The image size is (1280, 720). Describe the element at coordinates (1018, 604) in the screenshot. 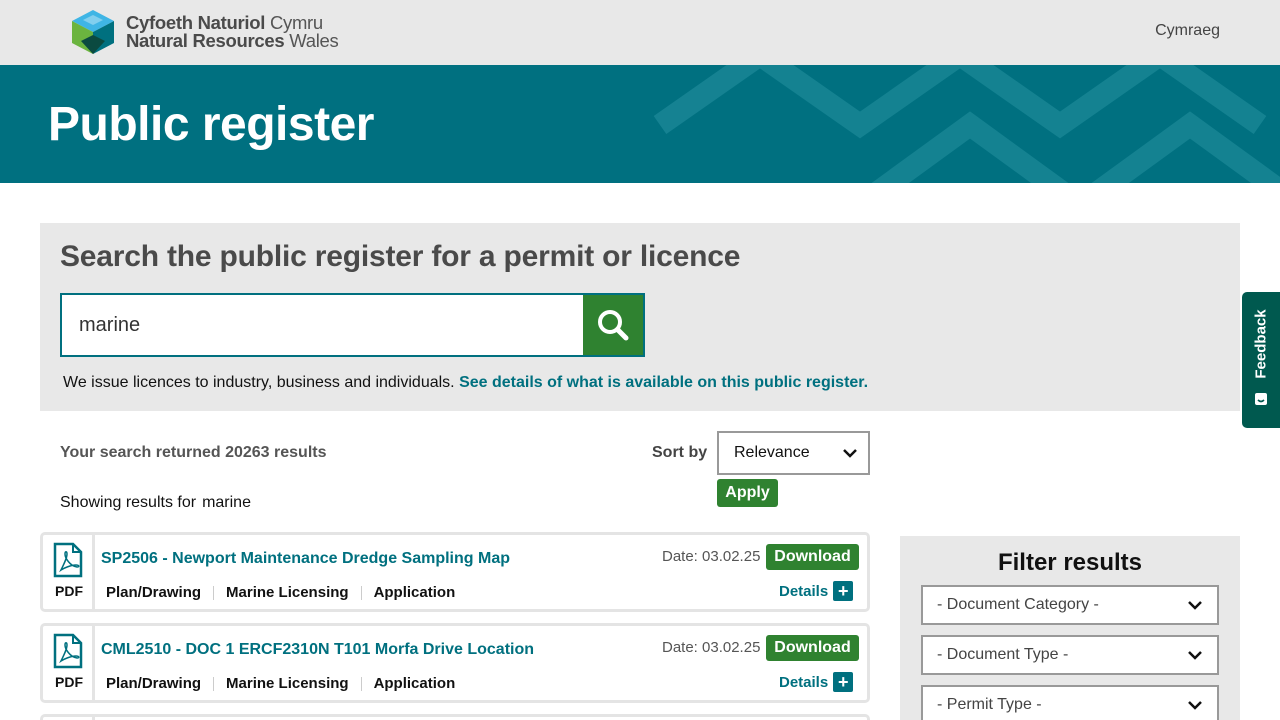

I see `document-category-value: - Document Category -` at that location.